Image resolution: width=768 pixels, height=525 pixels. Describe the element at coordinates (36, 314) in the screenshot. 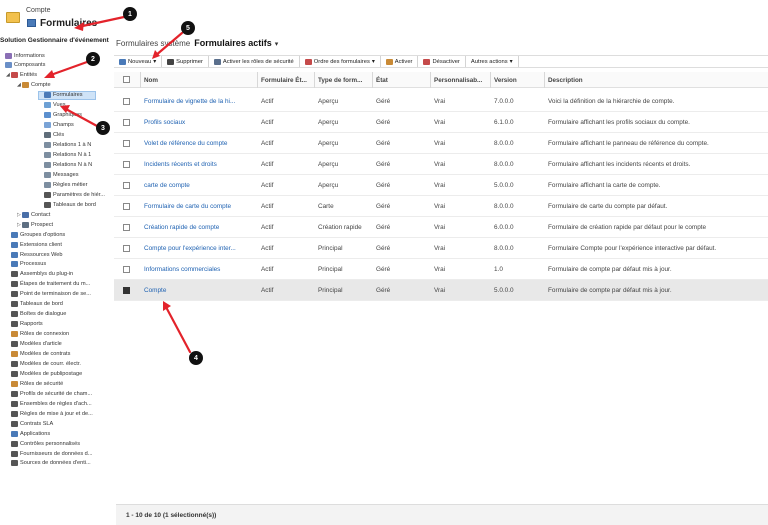

I see `tree-item: Boîtes de dialogue` at that location.